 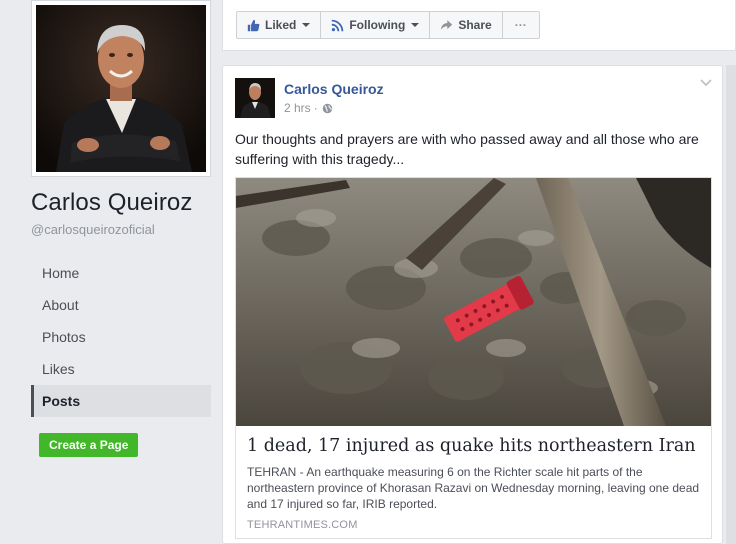 I want to click on rss-icon, so click(x=338, y=25).